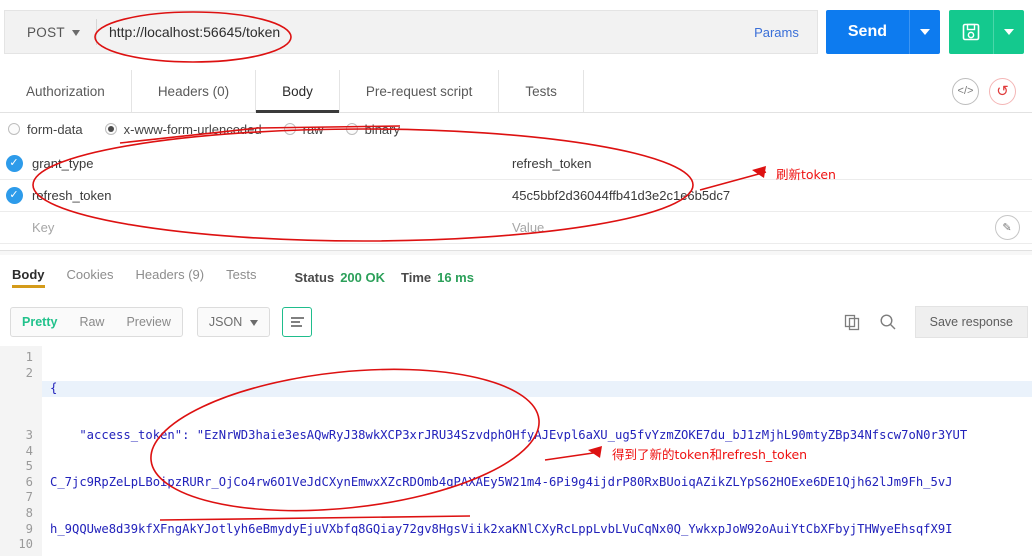 The image size is (1032, 556). I want to click on radio-icon-selected, so click(110, 129).